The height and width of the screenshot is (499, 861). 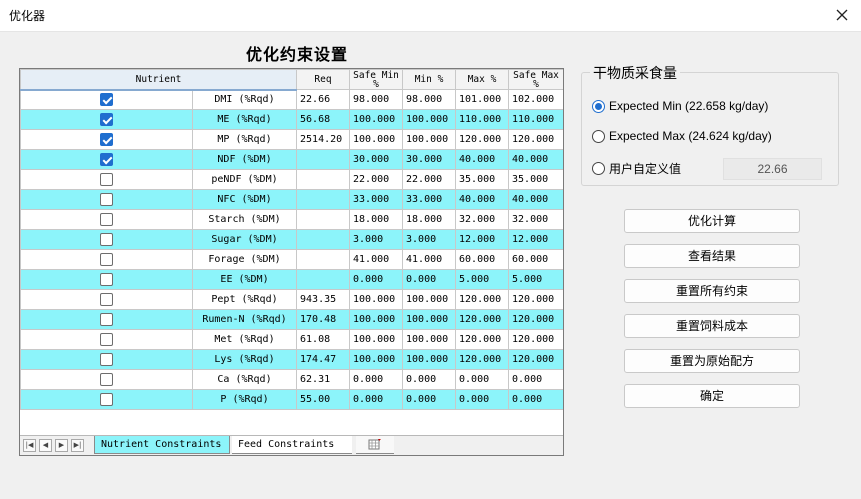 I want to click on nutrient-name-cell: NFC (%DM), so click(x=244, y=199).